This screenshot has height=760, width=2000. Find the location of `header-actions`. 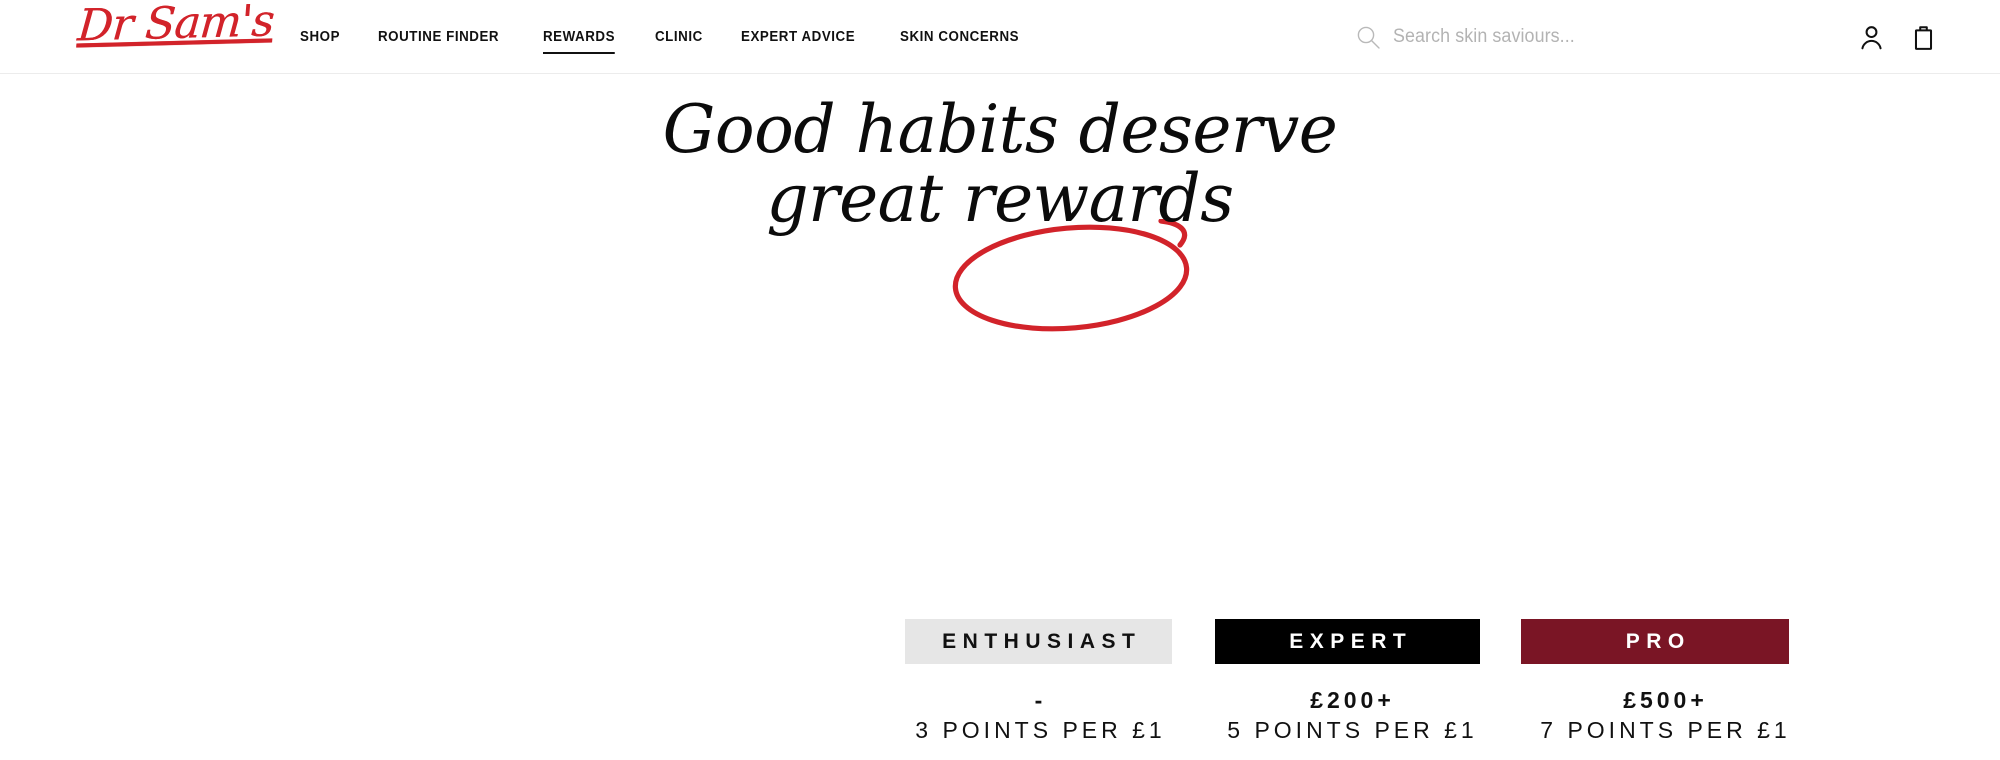

header-actions is located at coordinates (1897, 37).